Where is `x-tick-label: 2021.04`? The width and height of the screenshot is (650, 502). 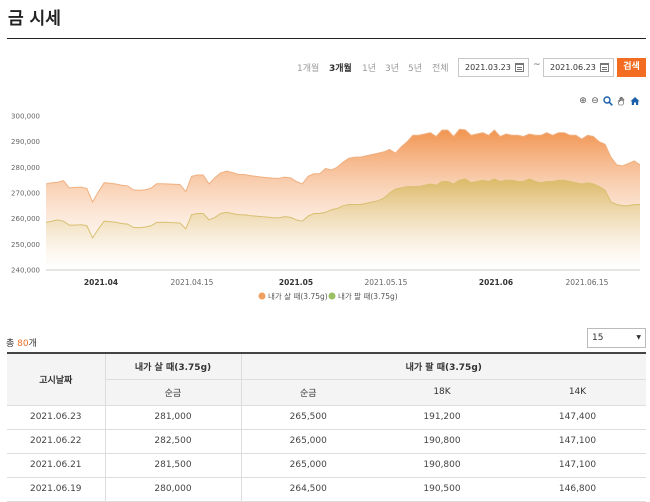
x-tick-label: 2021.04 is located at coordinates (101, 282).